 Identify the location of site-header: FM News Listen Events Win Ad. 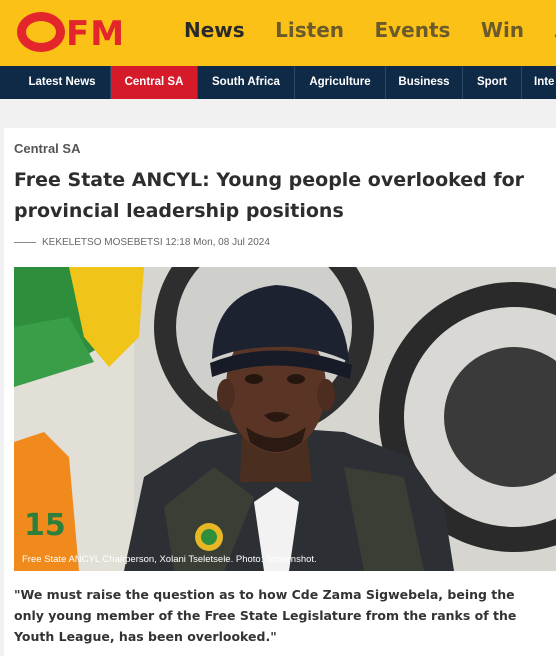
(278, 33).